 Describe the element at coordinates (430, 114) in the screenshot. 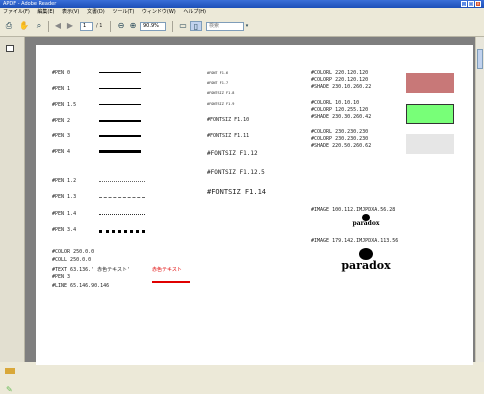

I see `color-swatch-green` at that location.